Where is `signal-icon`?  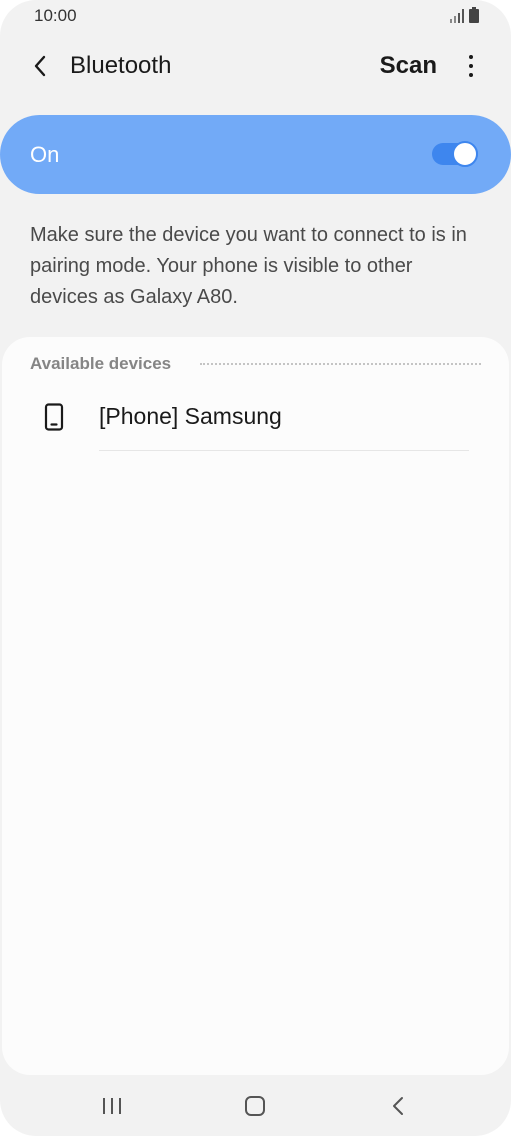
signal-icon is located at coordinates (457, 16).